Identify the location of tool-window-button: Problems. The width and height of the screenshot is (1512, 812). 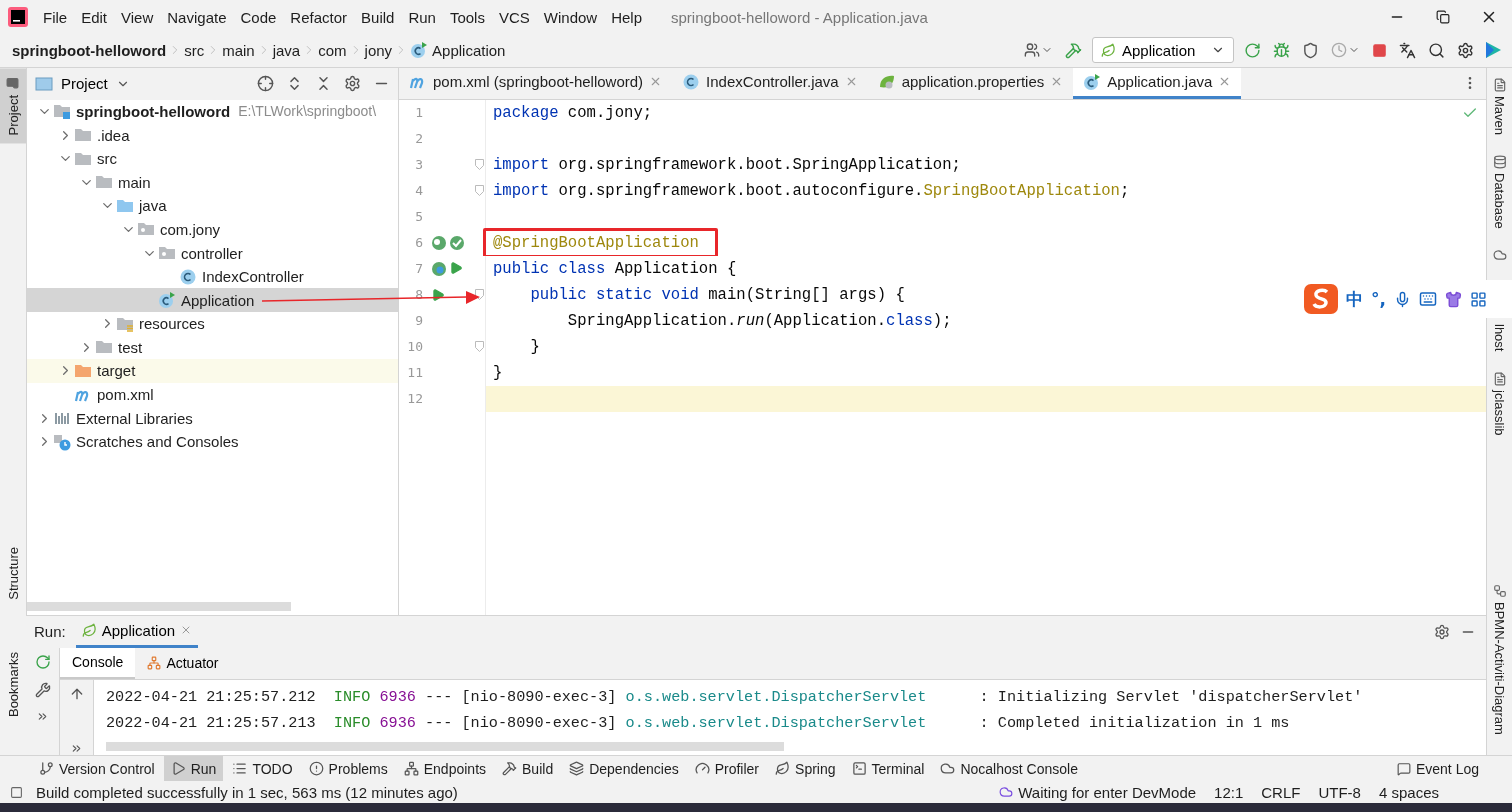
(348, 768).